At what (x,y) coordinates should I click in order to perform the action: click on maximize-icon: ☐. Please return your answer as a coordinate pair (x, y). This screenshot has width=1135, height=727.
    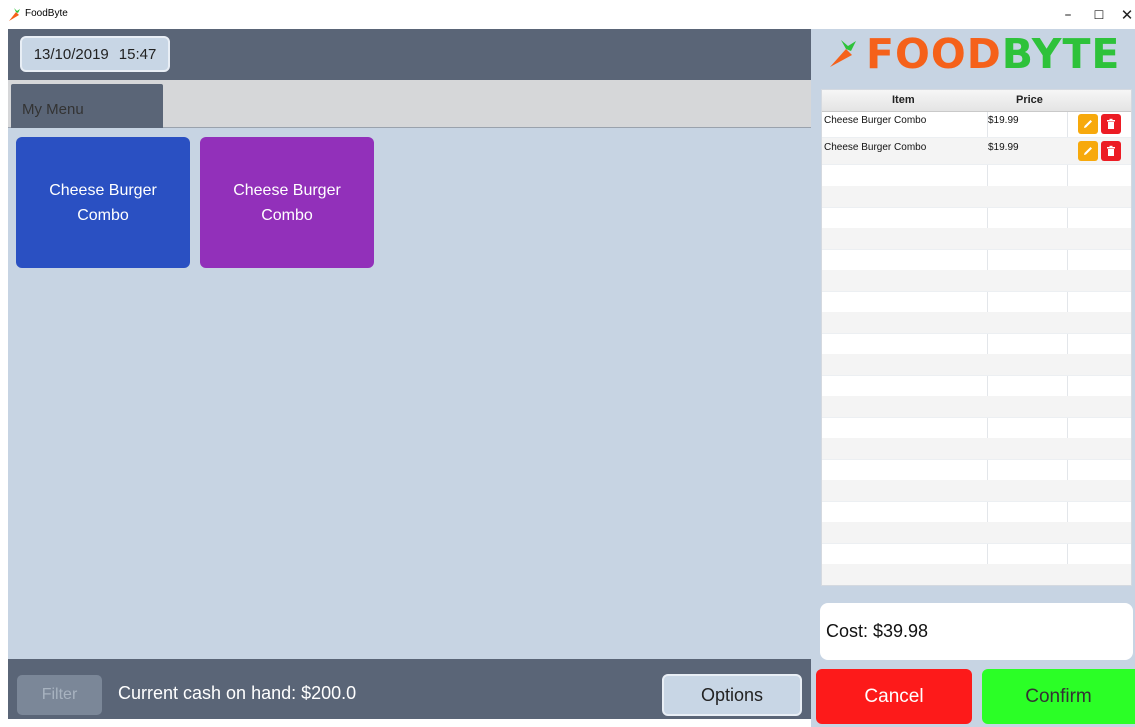
    Looking at the image, I should click on (1099, 14).